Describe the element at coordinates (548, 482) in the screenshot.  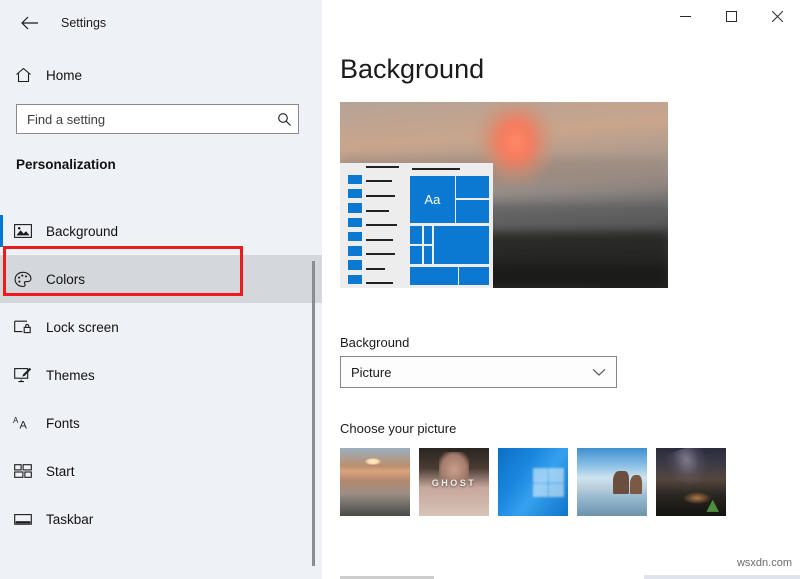
I see `windows-logo-icon` at that location.